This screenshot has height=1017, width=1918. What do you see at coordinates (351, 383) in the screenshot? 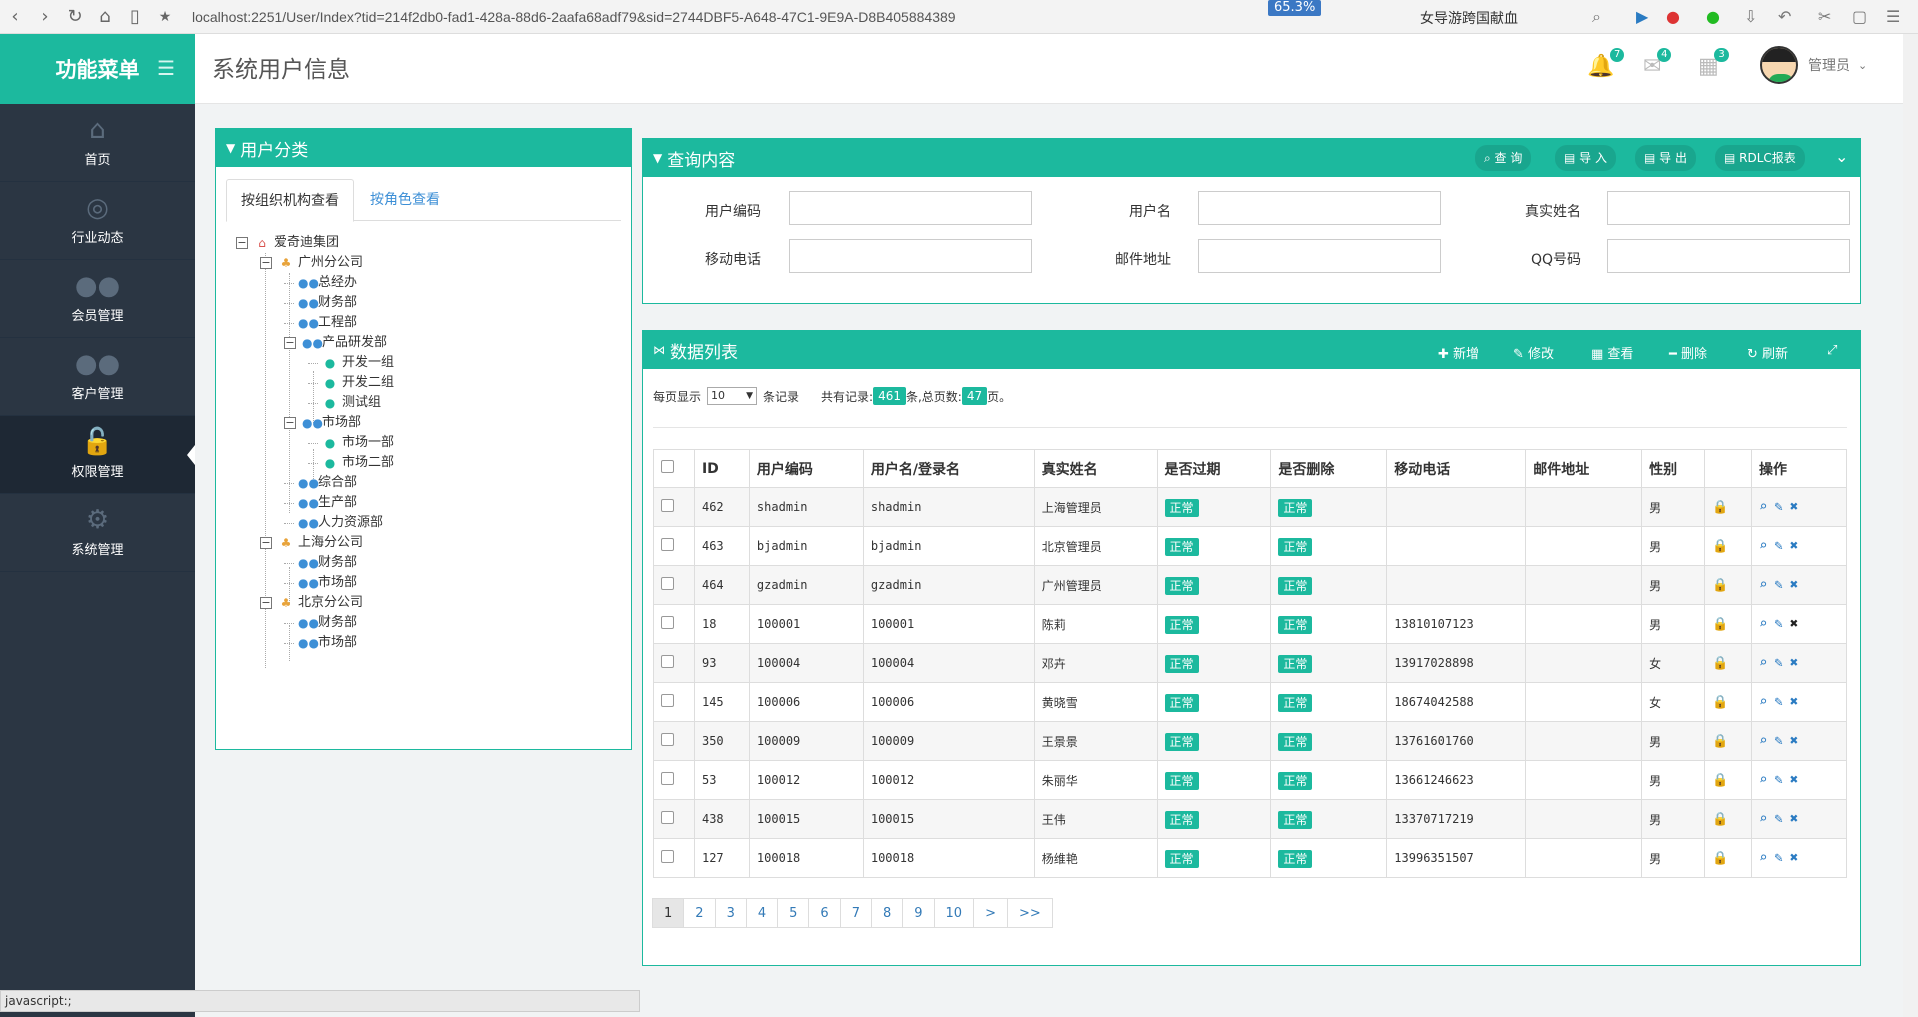
I see `tree-node: ● 开发二组` at bounding box center [351, 383].